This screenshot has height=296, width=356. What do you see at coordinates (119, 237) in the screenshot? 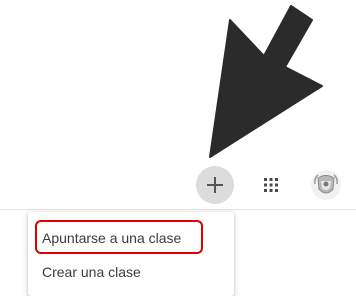
I see `highlight-box` at bounding box center [119, 237].